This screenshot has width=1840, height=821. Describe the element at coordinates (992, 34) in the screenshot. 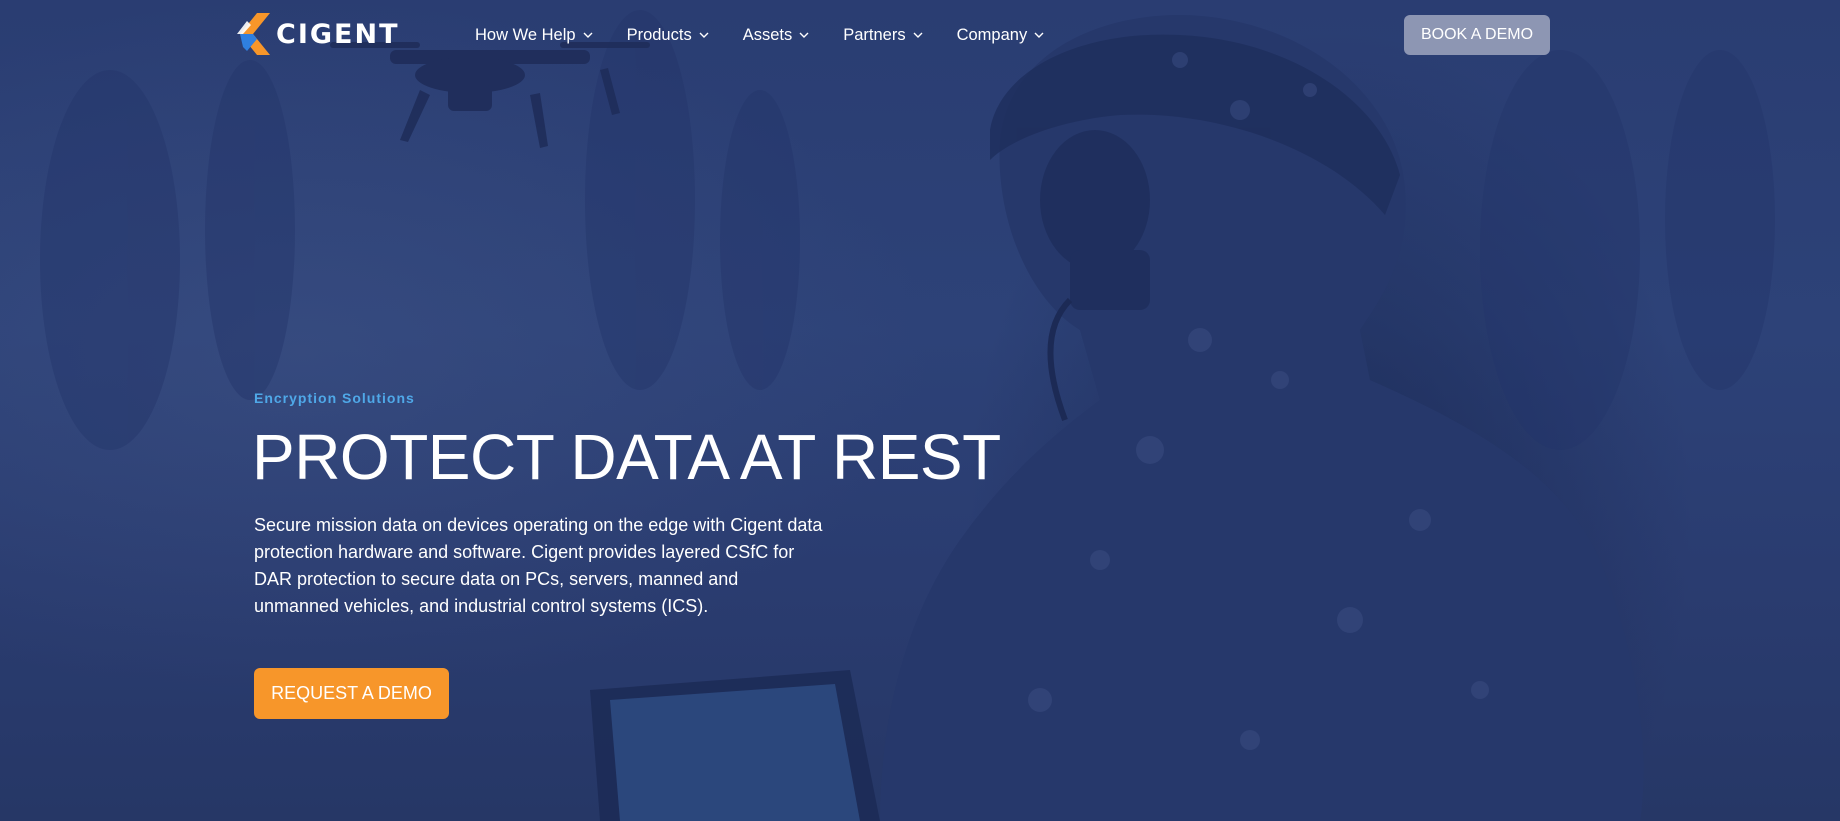

I see `nav-item-label: Company` at that location.